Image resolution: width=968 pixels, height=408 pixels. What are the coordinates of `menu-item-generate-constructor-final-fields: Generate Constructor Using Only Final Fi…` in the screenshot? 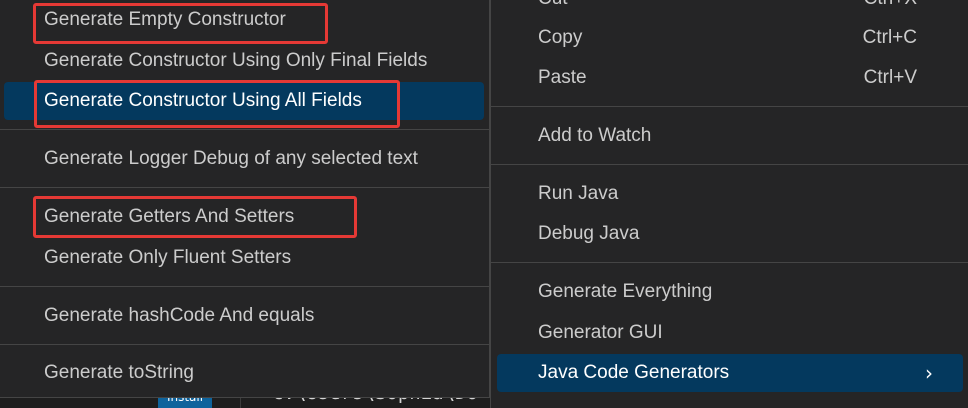 It's located at (244, 61).